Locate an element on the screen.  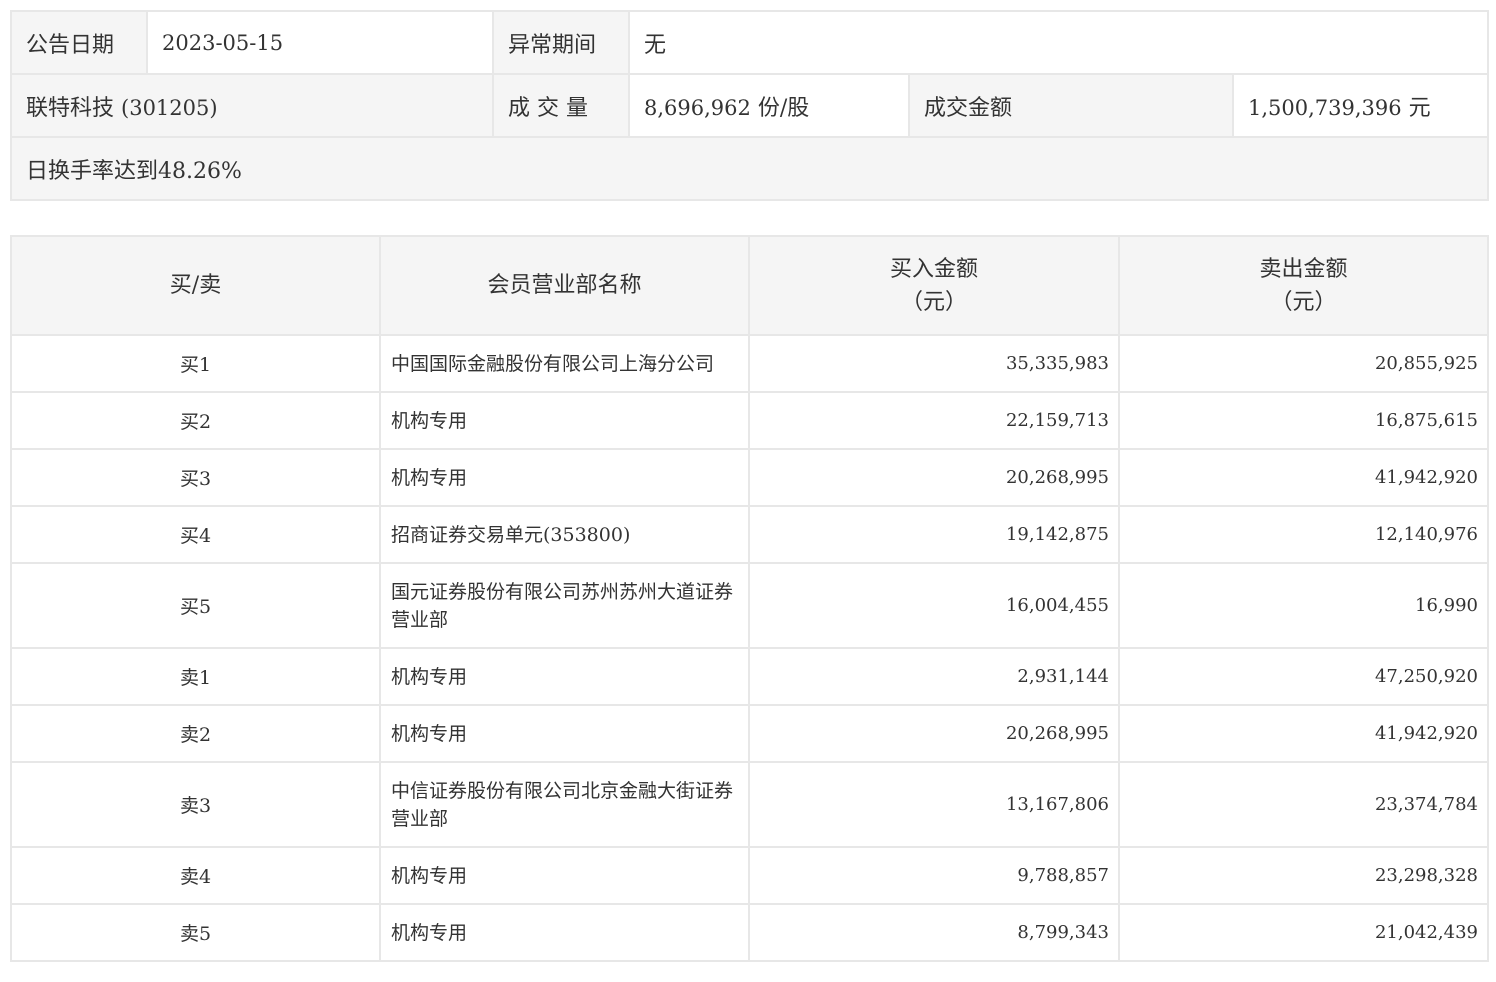
row-side: 买2 is located at coordinates (195, 420).